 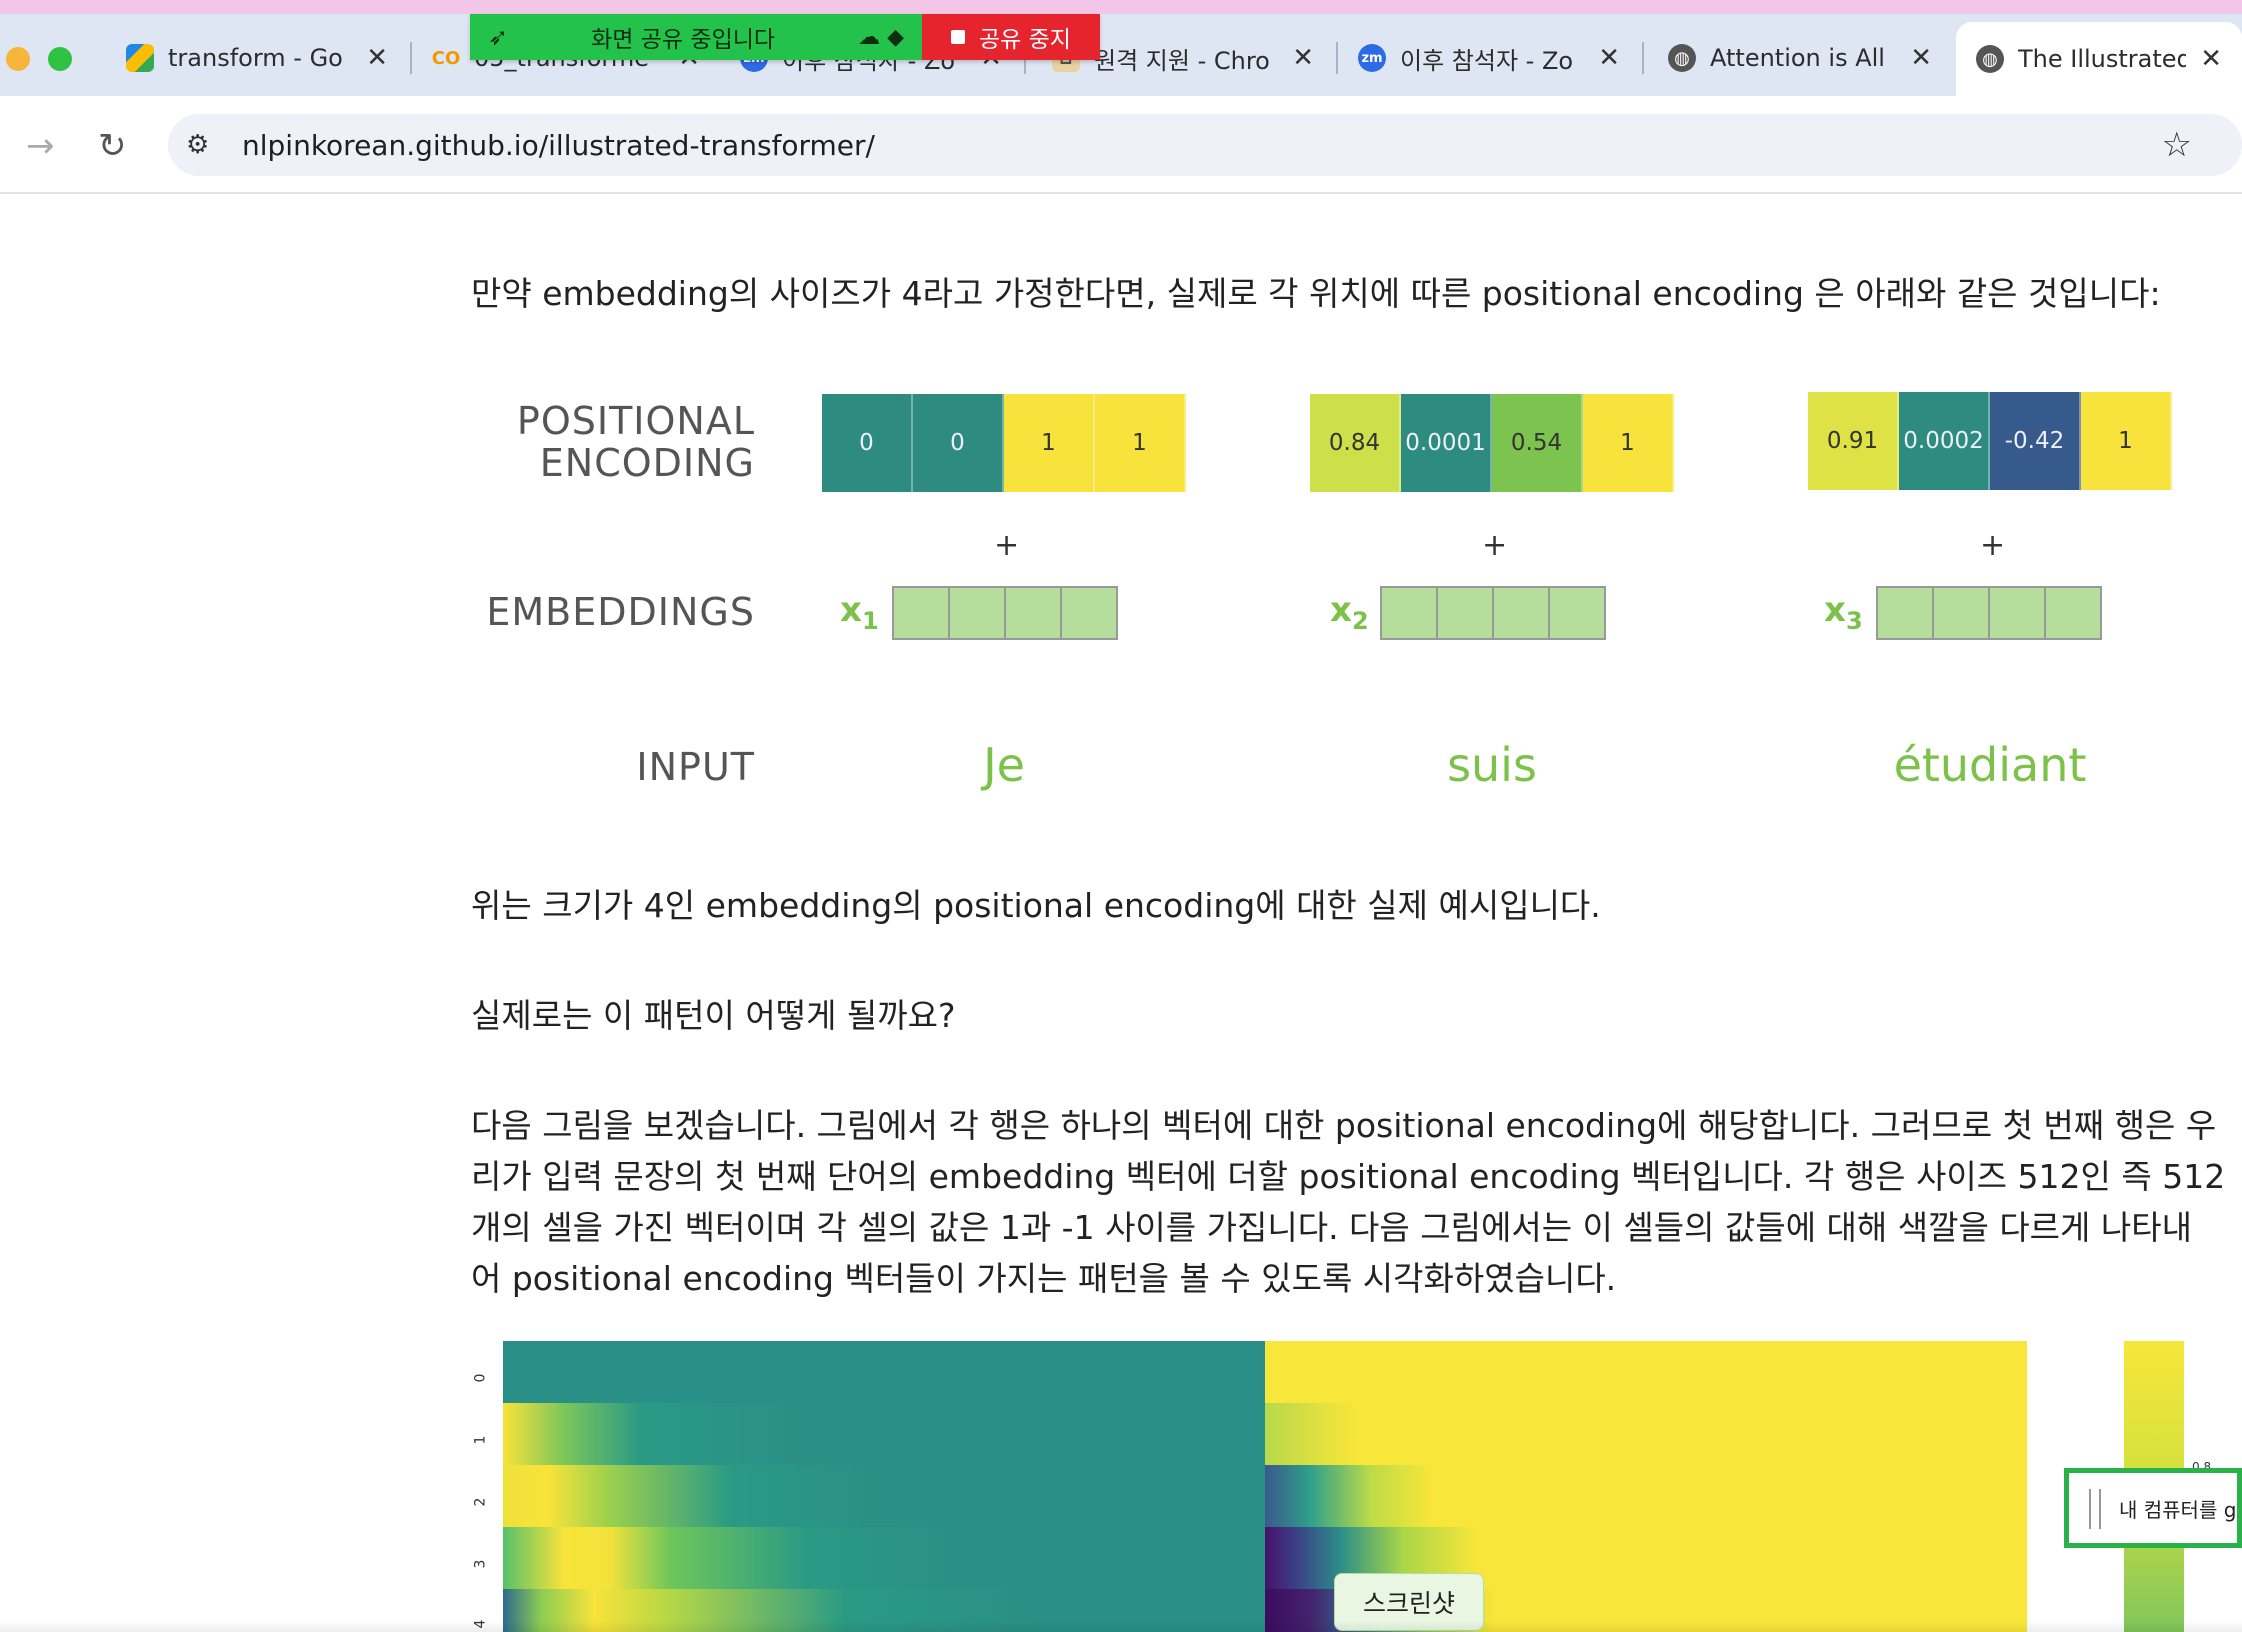 I want to click on positional-encoding-vector: 0.84 0.0001 0.54 1, so click(x=1492, y=443).